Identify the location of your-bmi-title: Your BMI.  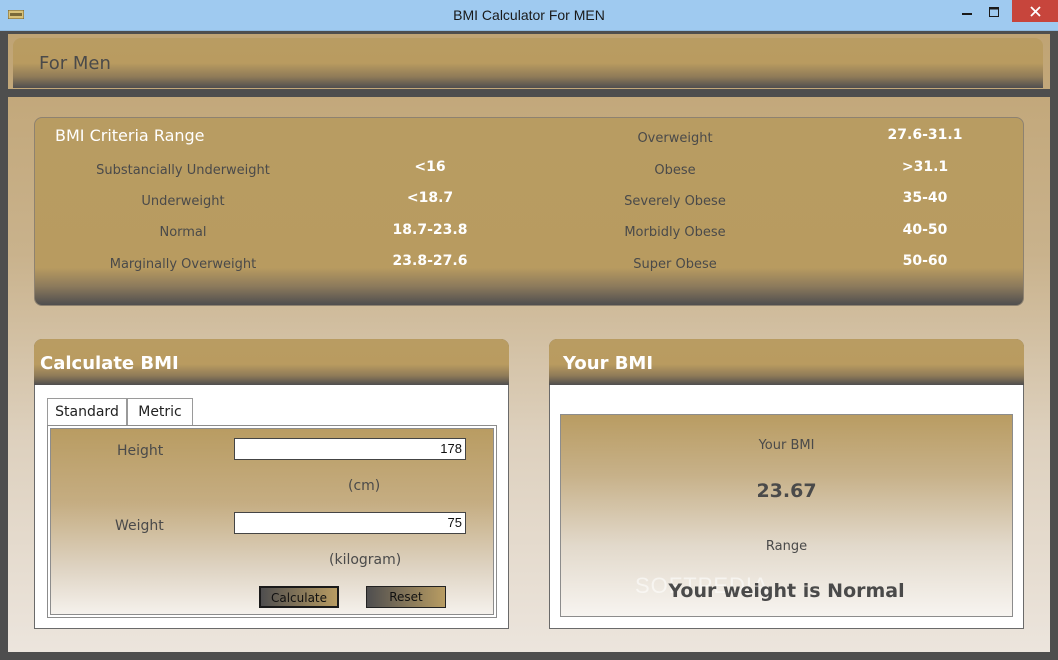
(608, 363).